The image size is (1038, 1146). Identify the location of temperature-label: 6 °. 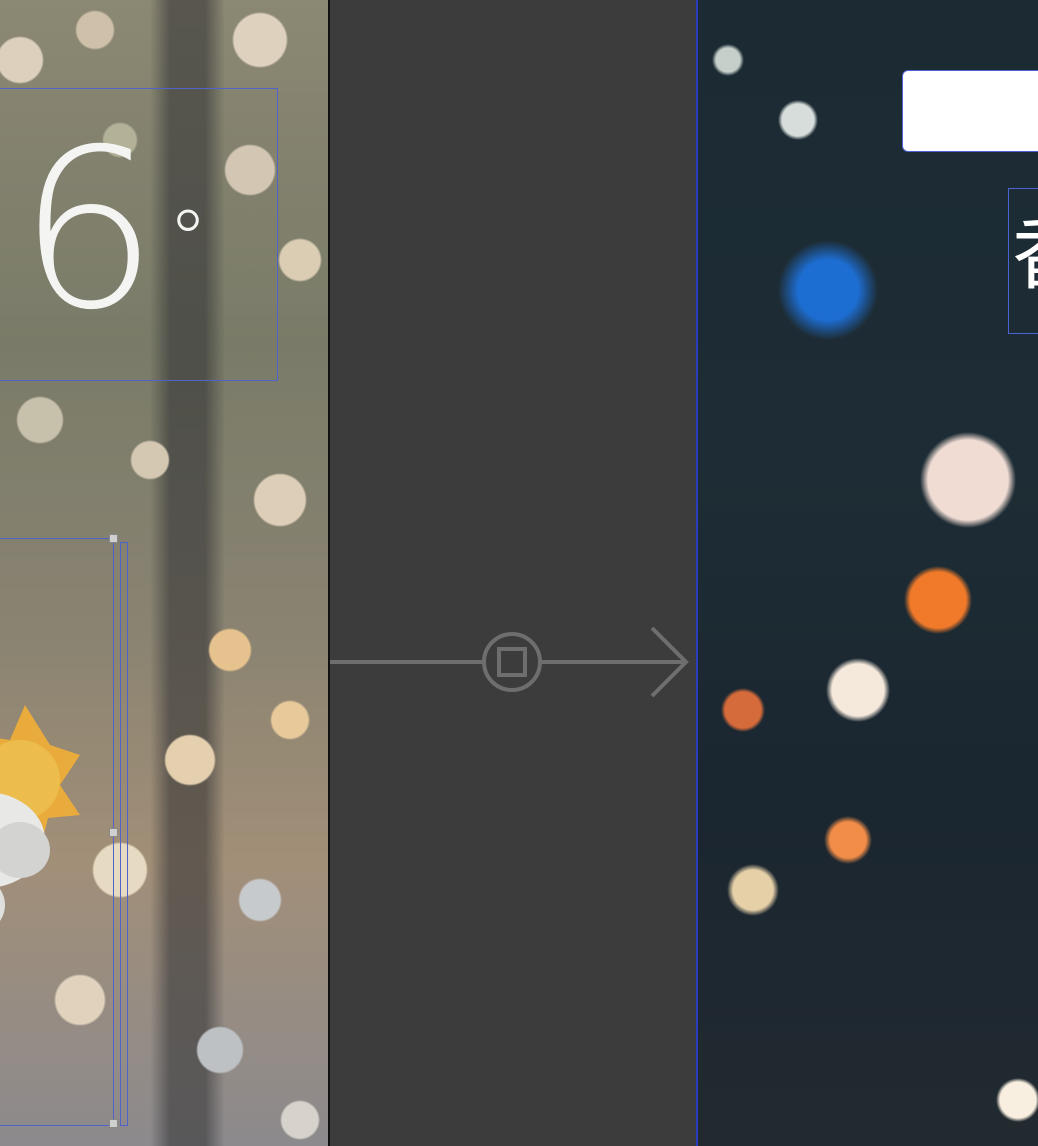
(113, 230).